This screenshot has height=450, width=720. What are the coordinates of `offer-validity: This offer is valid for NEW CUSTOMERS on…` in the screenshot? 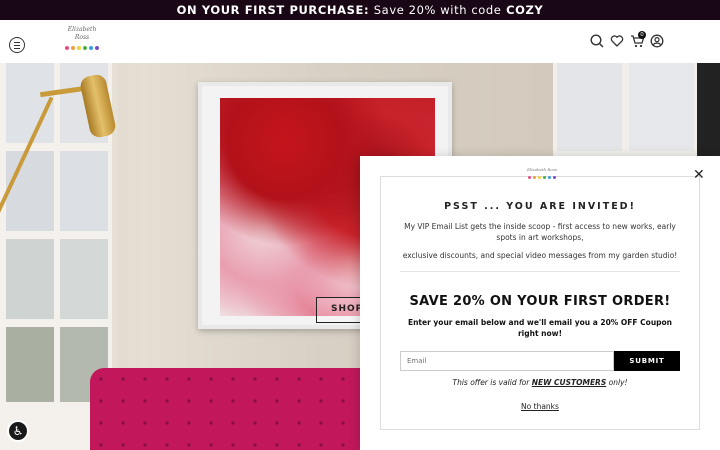 It's located at (540, 382).